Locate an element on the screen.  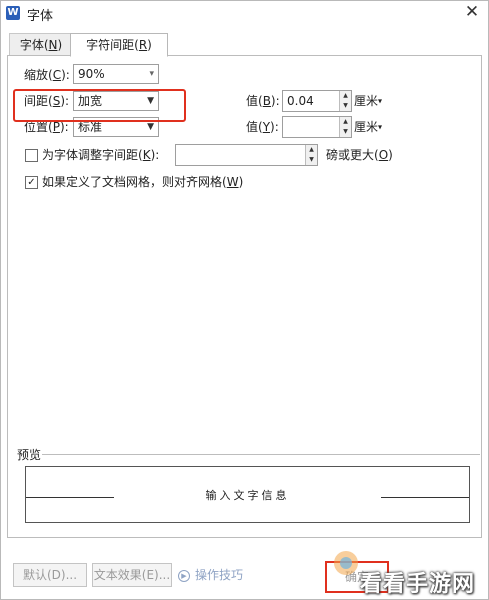
tab-spacing-key: R is located at coordinates (143, 45).